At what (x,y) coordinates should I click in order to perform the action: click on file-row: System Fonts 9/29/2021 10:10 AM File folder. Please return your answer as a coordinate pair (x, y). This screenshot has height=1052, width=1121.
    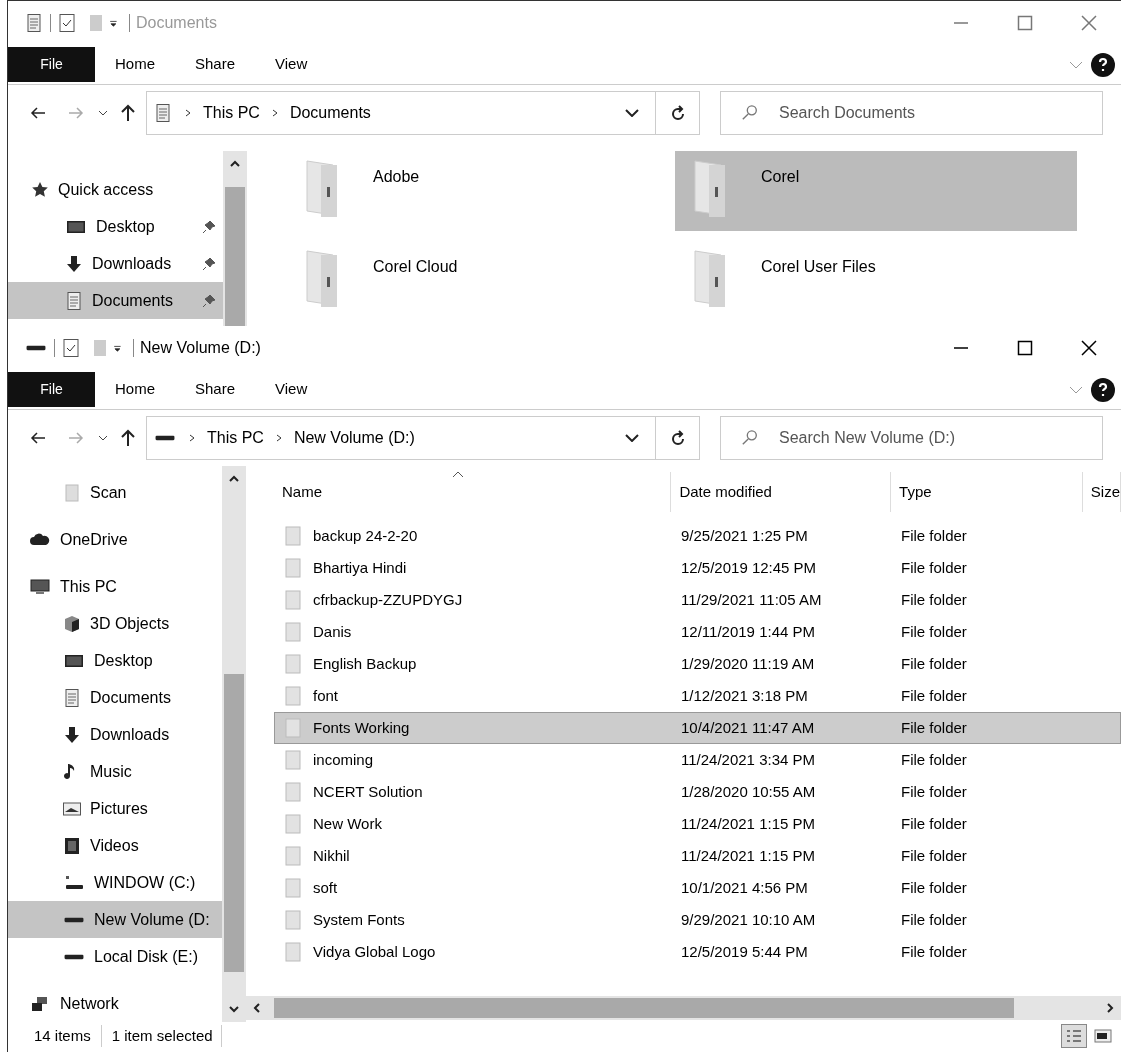
    Looking at the image, I should click on (697, 920).